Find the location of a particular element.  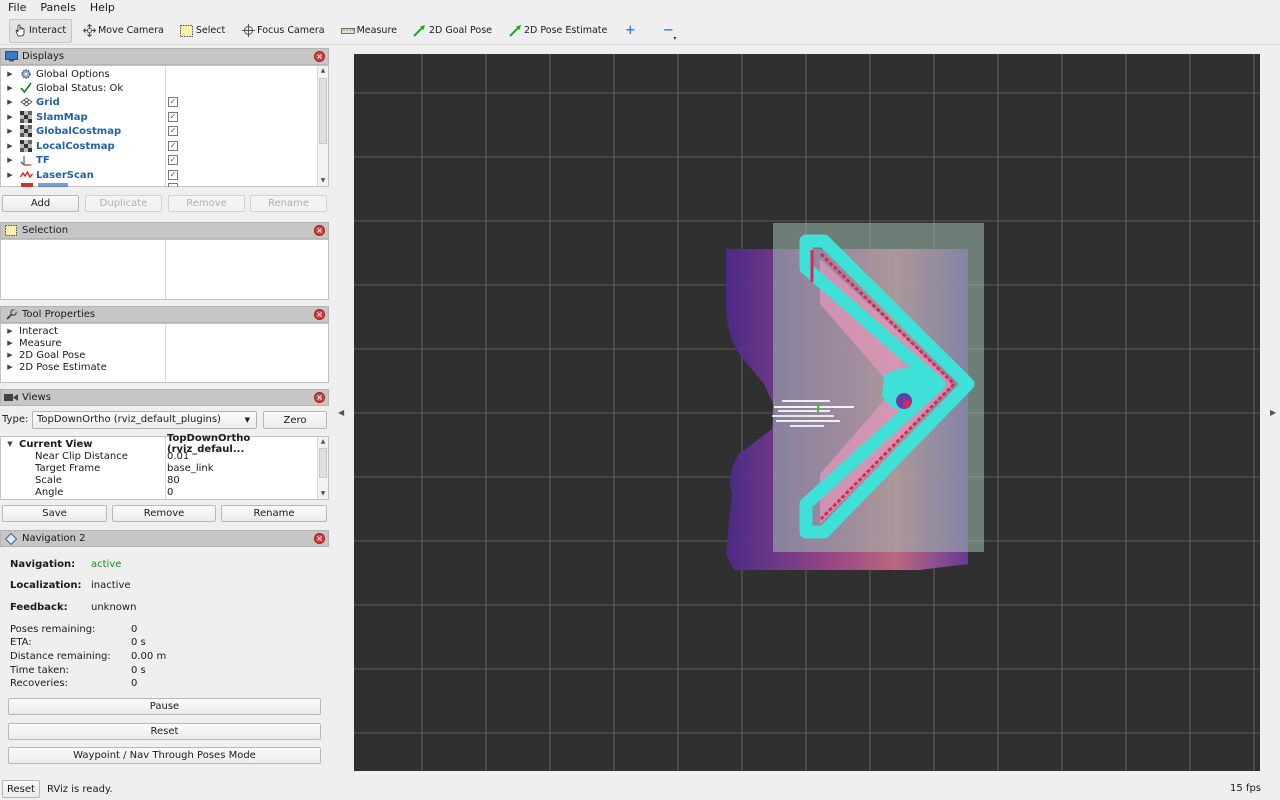

tool-measure: Measure is located at coordinates (370, 31).